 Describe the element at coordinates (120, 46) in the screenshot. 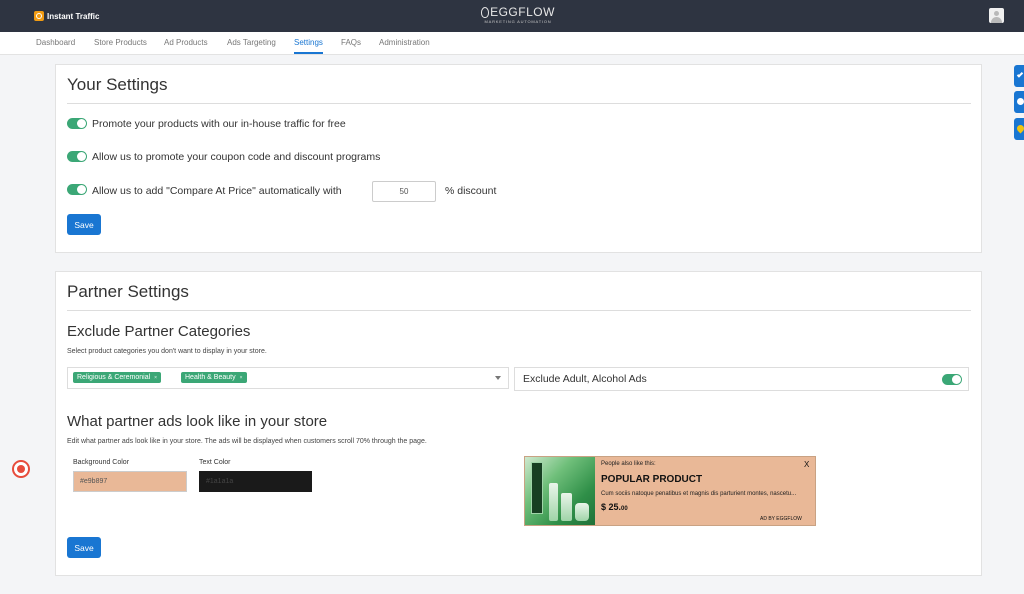

I see `nav-store-products: Store Products` at that location.